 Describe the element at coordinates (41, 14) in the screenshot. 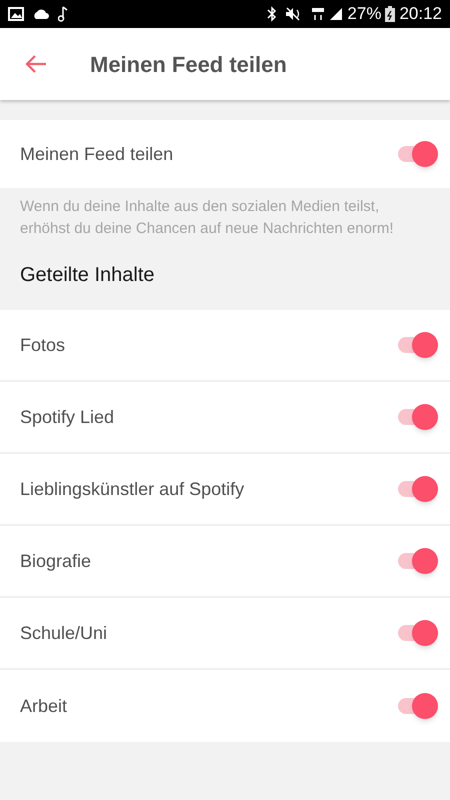

I see `cloud-icon` at that location.